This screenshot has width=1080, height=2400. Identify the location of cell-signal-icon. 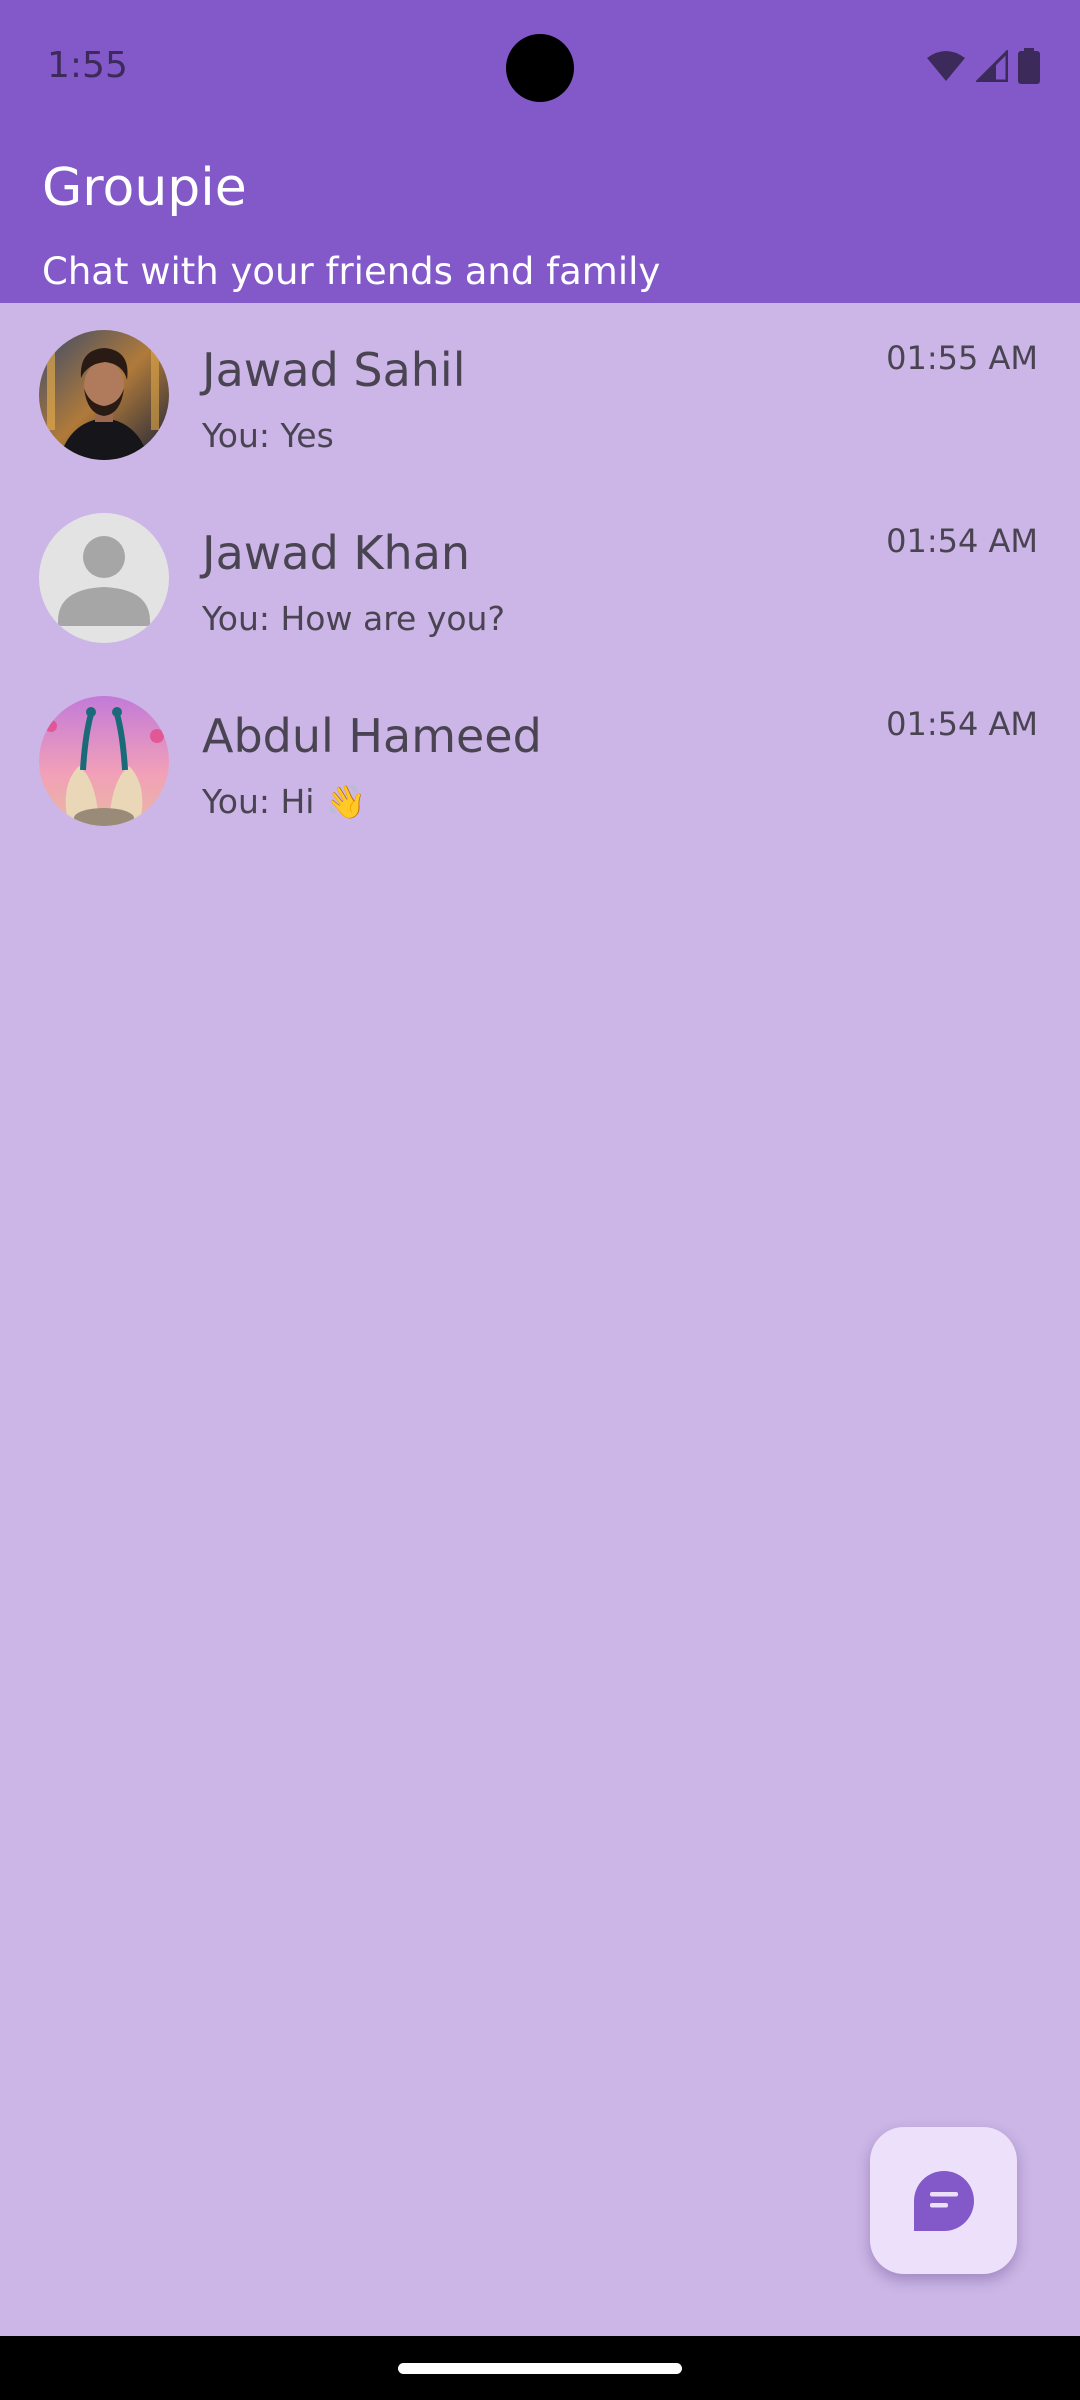
(992, 66).